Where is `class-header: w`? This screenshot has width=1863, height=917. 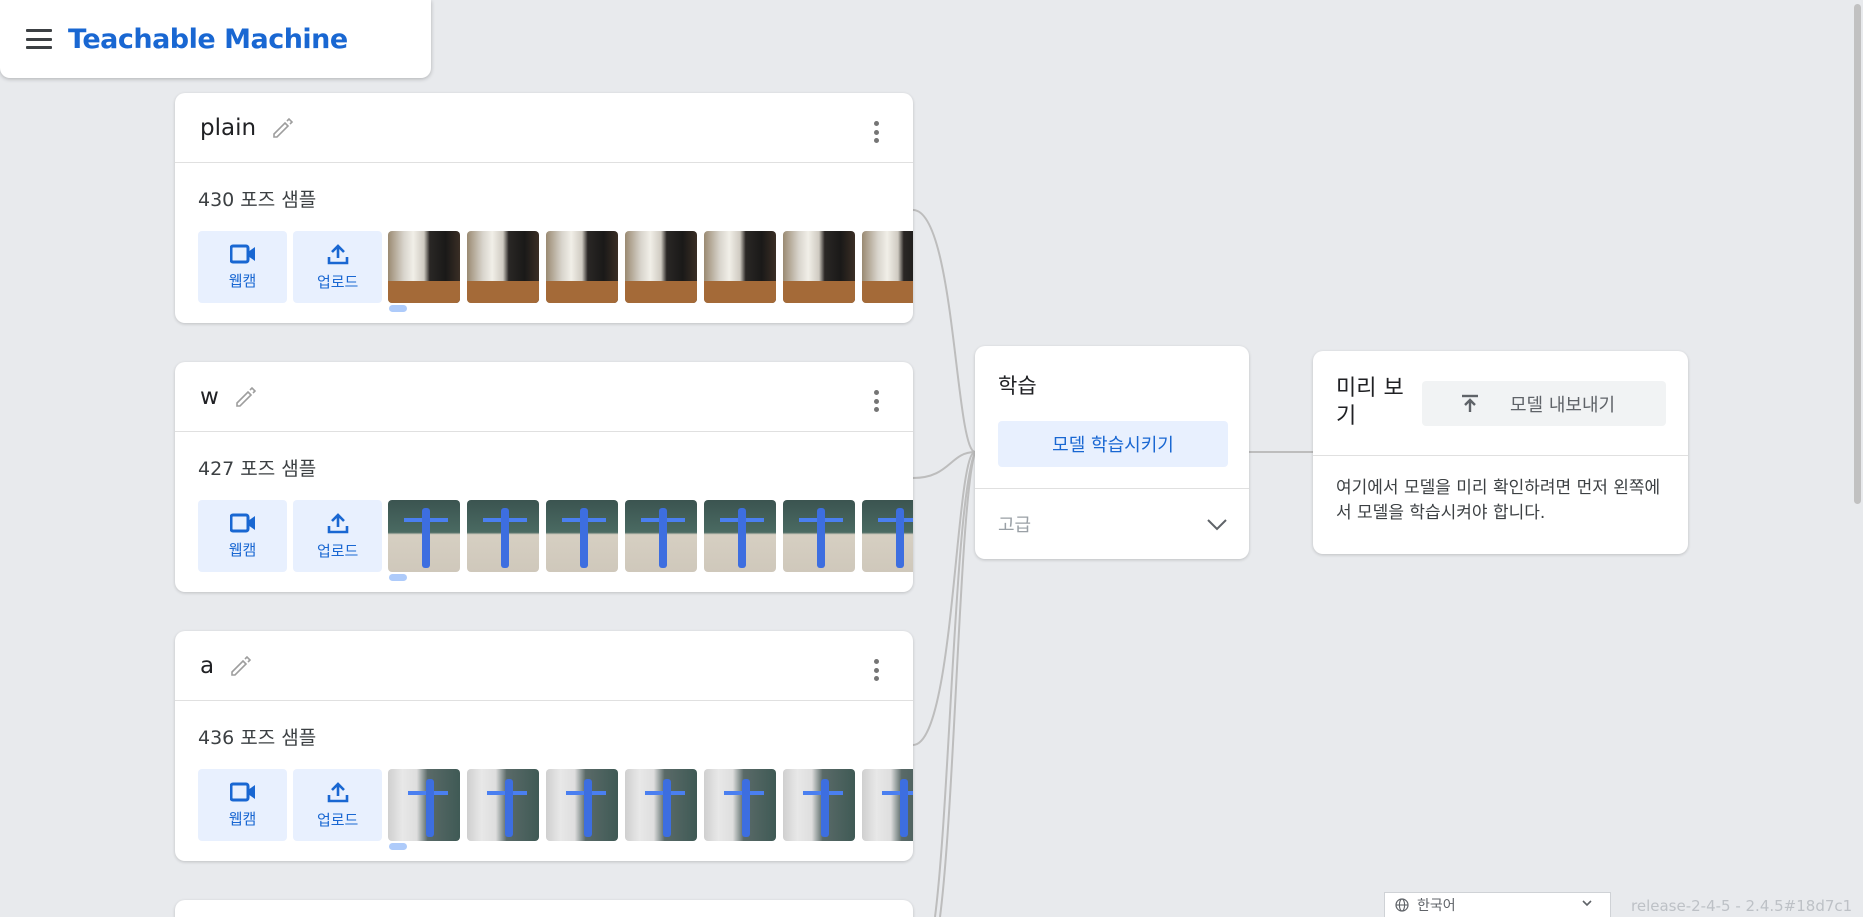 class-header: w is located at coordinates (544, 397).